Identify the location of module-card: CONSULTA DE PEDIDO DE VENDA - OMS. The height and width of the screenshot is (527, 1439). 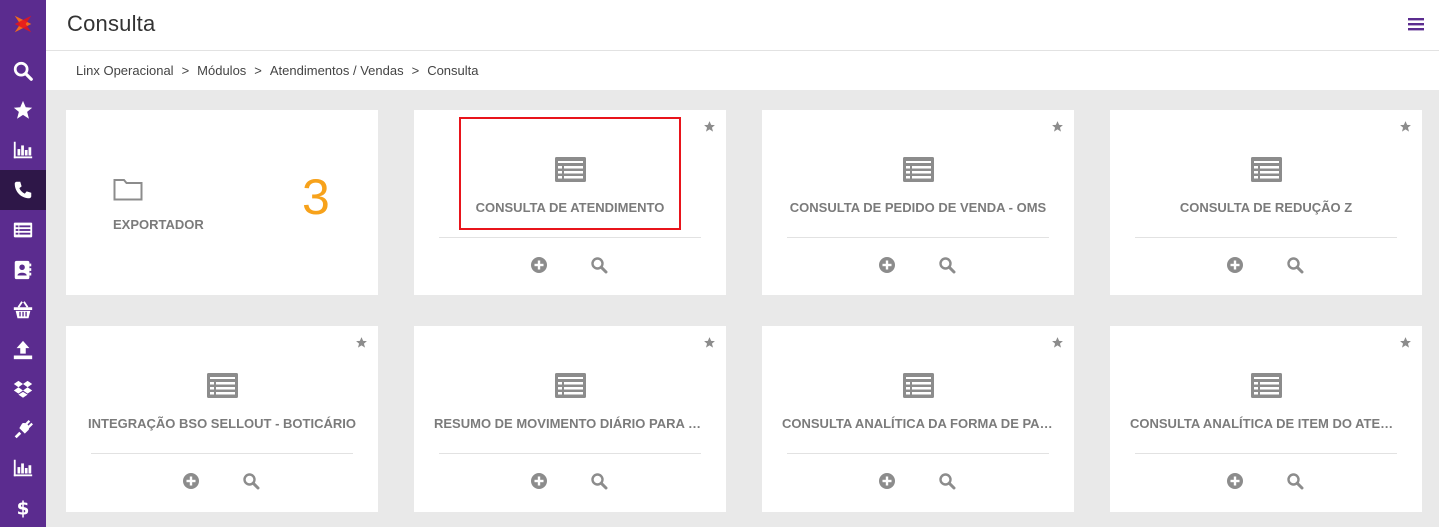
(918, 202).